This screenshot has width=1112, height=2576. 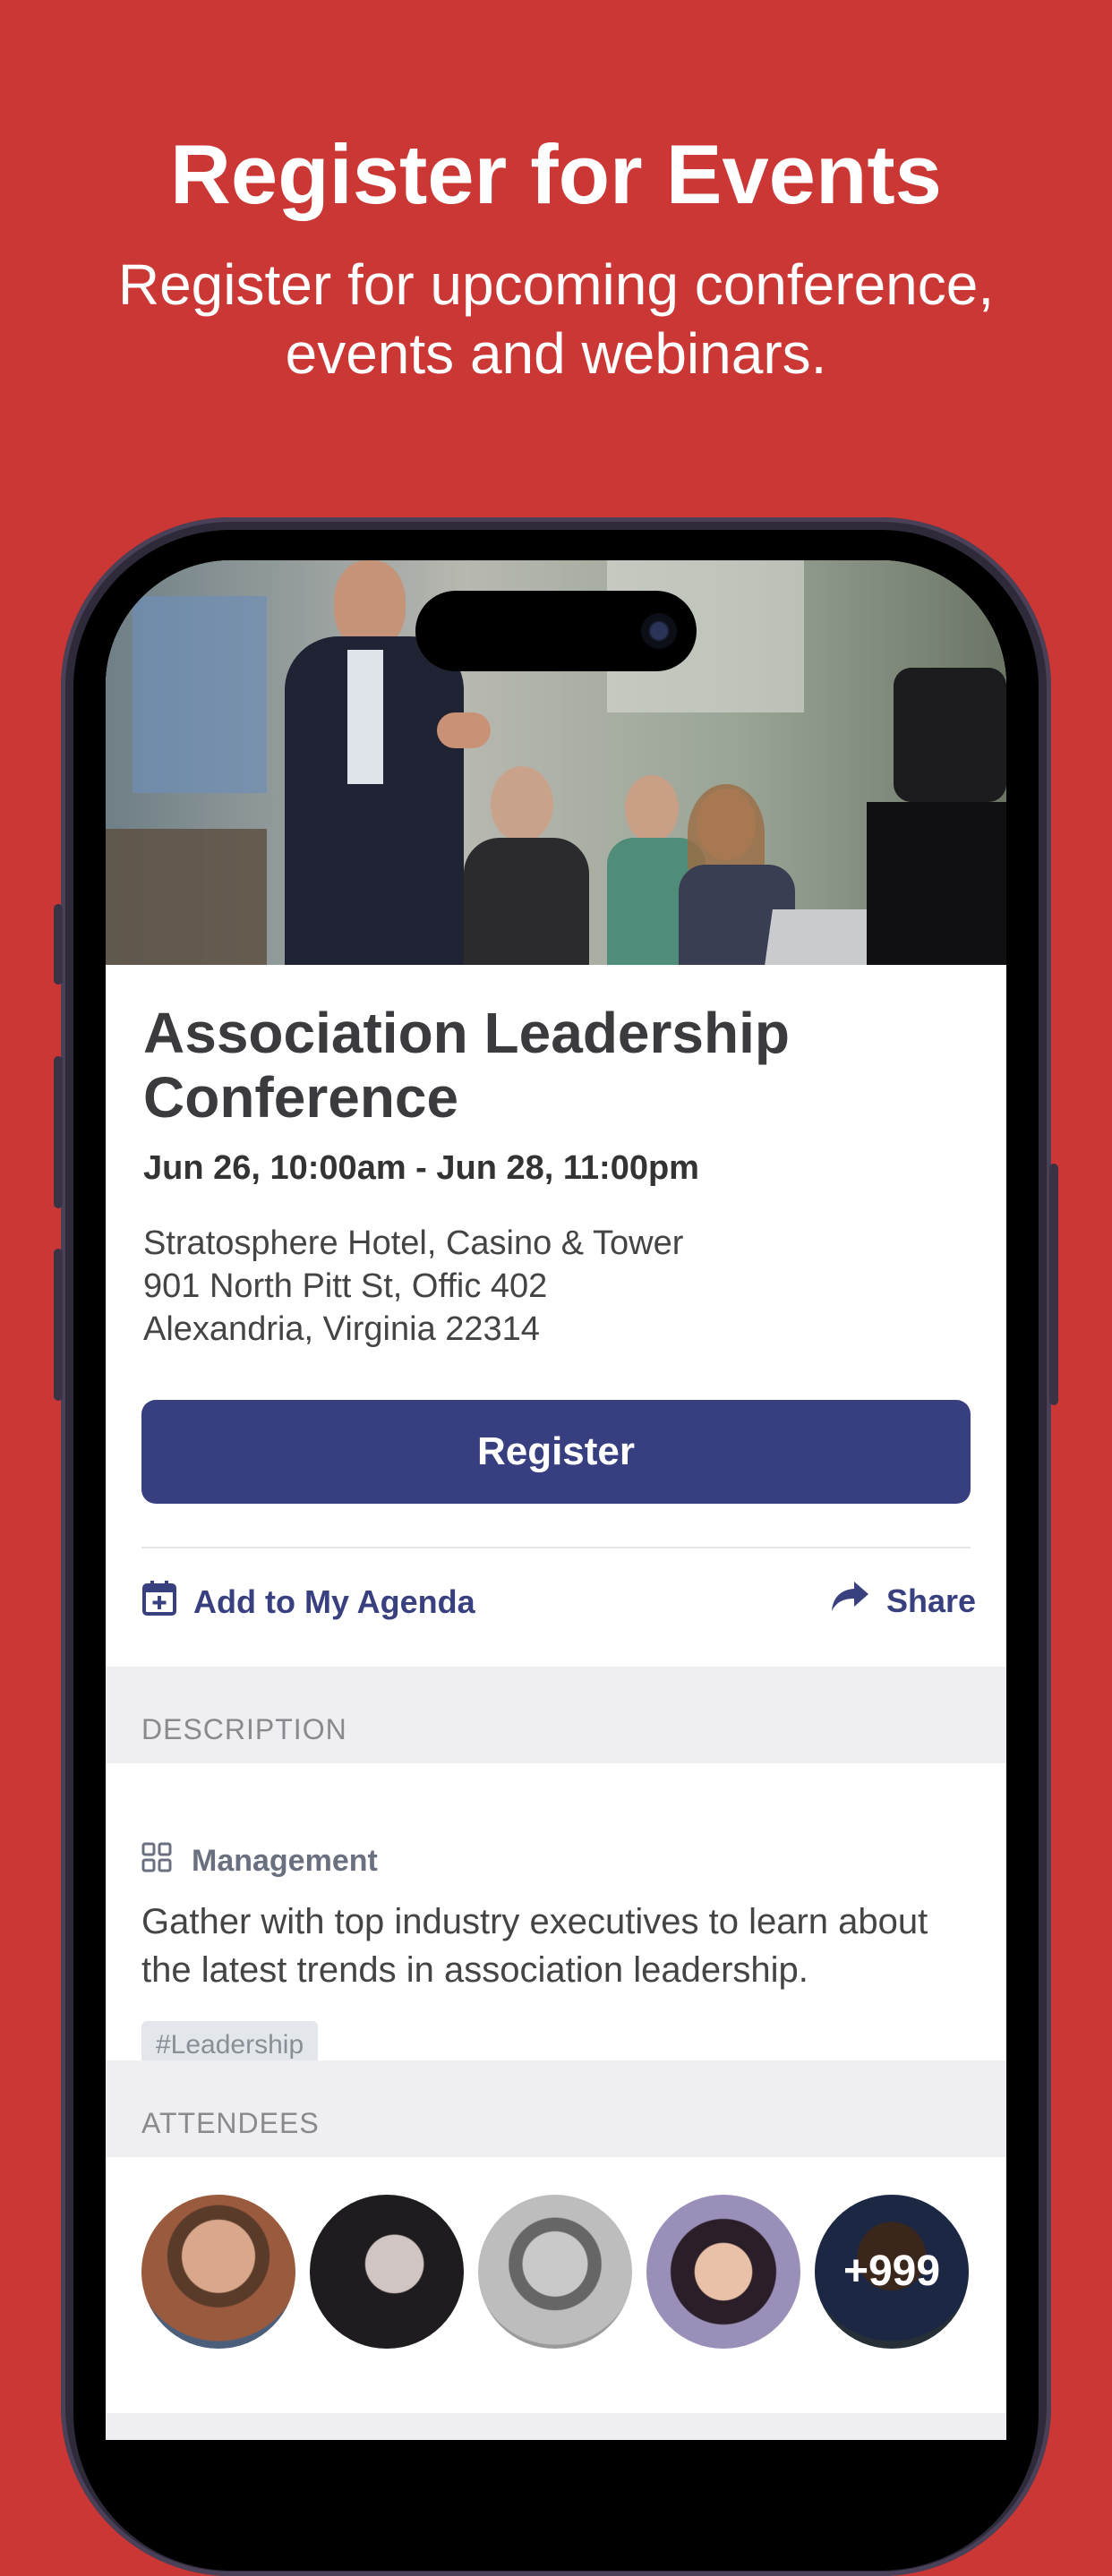 What do you see at coordinates (58, 944) in the screenshot?
I see `phone-side-button` at bounding box center [58, 944].